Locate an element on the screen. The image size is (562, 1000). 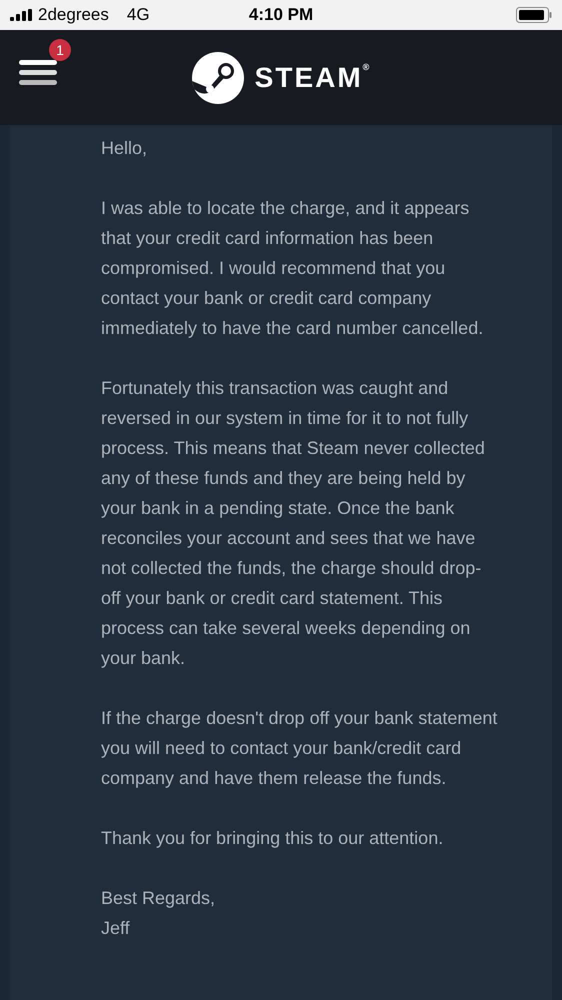
signal-icon is located at coordinates (21, 15).